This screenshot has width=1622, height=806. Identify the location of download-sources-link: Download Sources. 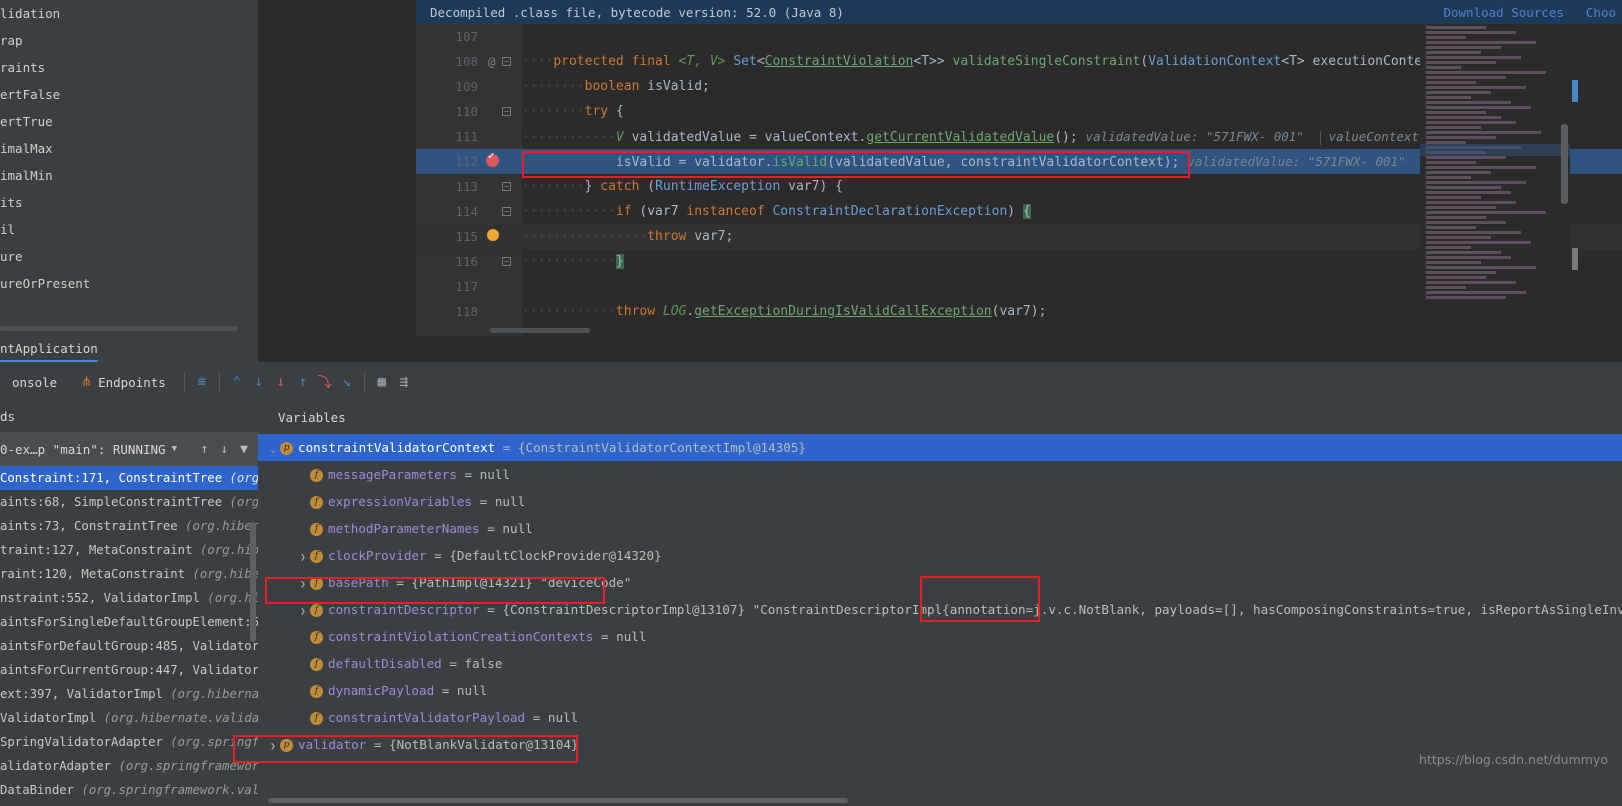
(1503, 12).